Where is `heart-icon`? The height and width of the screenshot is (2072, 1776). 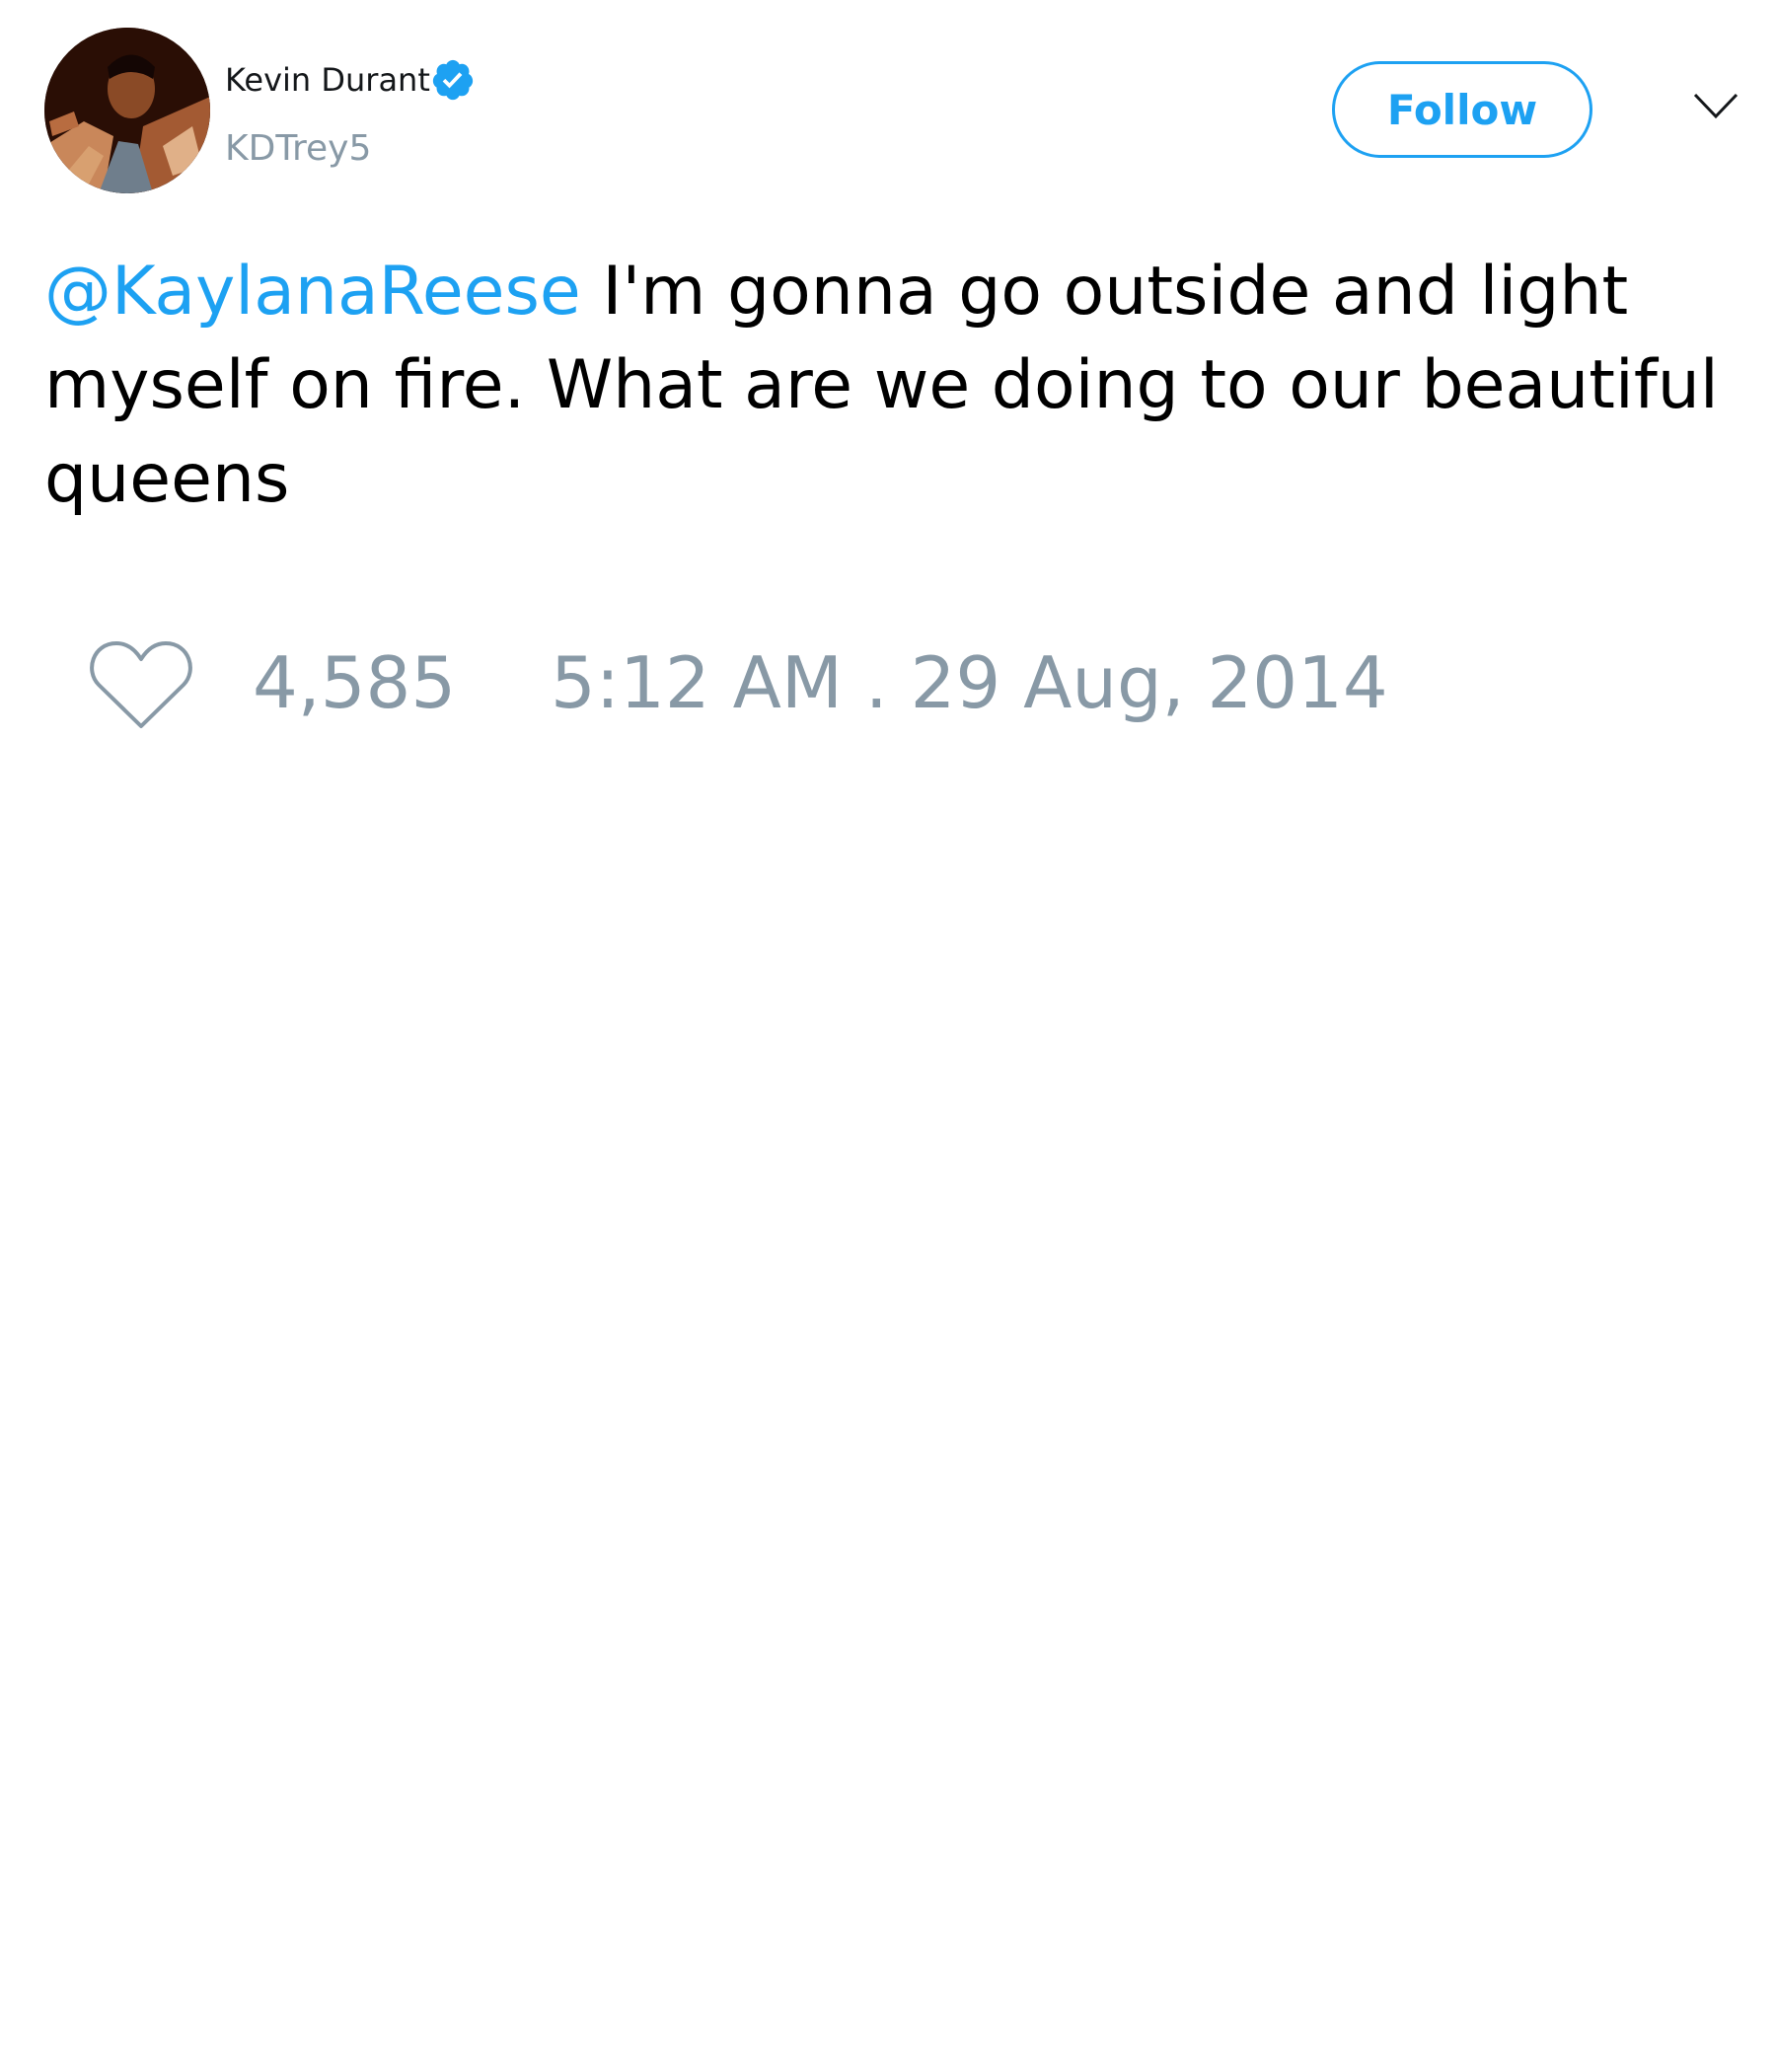 heart-icon is located at coordinates (141, 684).